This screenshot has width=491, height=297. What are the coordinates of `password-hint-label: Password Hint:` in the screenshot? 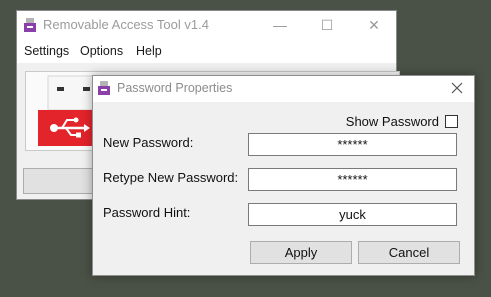 It's located at (147, 212).